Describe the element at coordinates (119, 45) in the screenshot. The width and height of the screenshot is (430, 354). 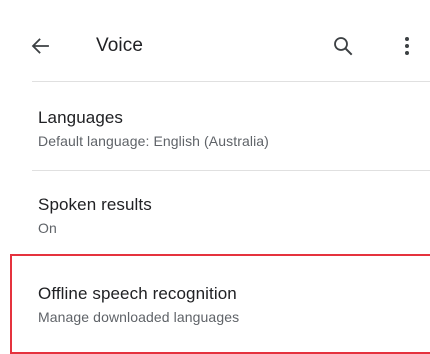
I see `page-title: Voice` at that location.